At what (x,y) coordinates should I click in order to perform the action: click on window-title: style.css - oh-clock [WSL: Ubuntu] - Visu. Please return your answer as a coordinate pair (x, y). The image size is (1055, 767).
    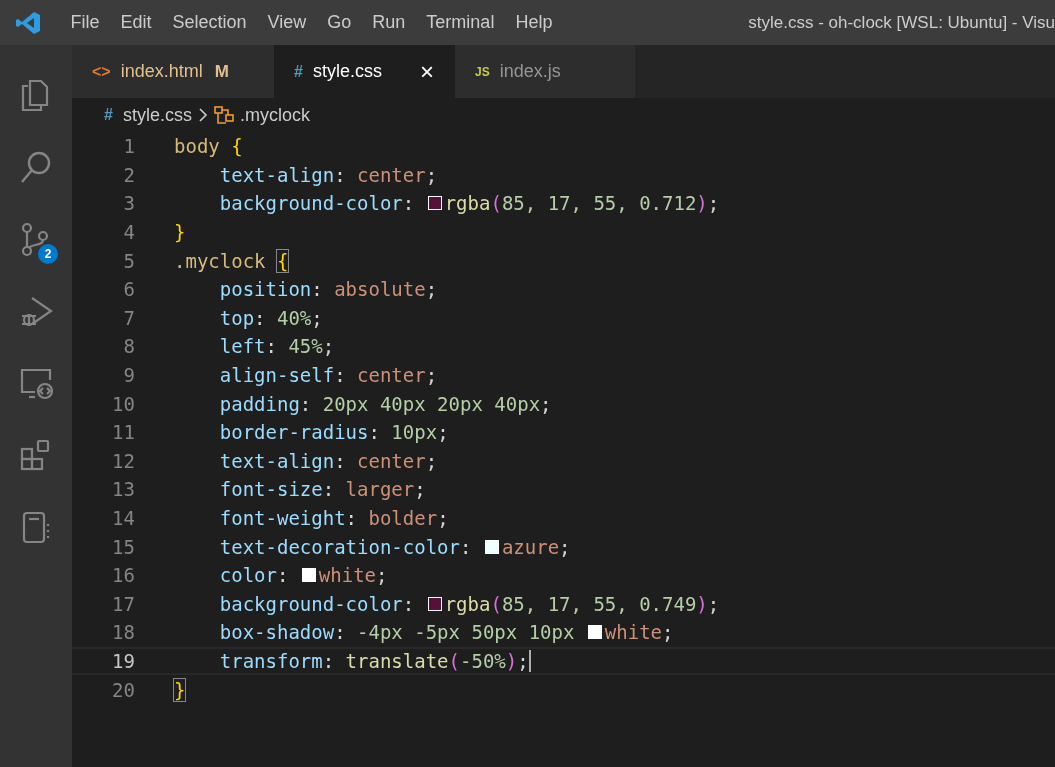
    Looking at the image, I should click on (901, 22).